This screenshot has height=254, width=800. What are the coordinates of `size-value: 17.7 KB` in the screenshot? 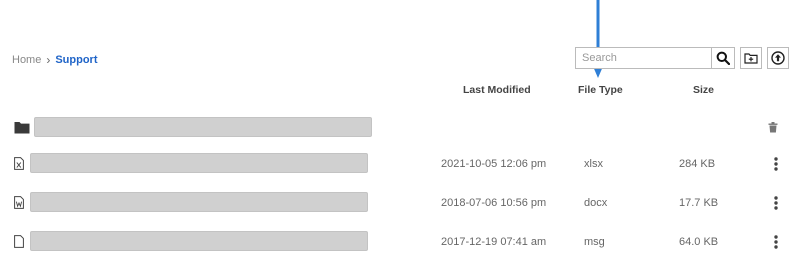 It's located at (699, 203).